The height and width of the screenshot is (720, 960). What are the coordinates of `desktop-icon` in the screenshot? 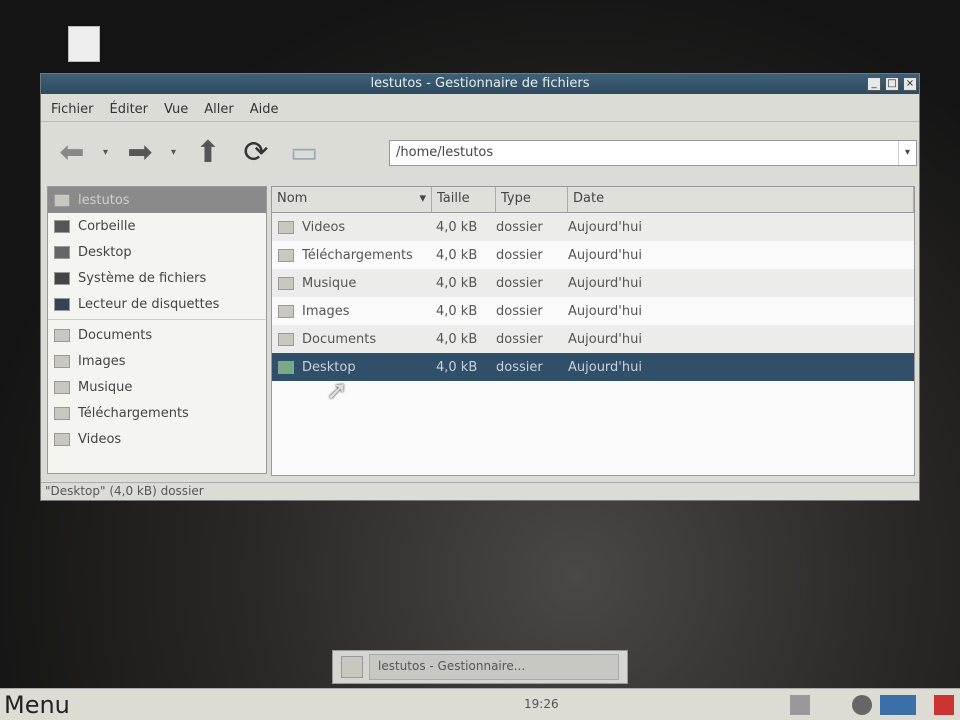 It's located at (62, 252).